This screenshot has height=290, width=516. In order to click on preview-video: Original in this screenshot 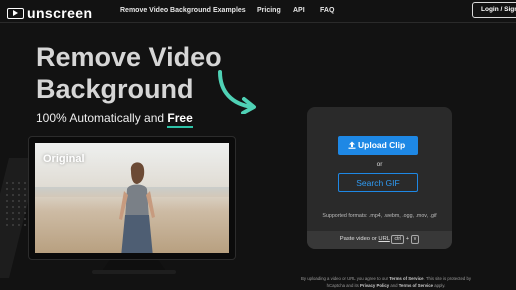, I will do `click(132, 198)`.